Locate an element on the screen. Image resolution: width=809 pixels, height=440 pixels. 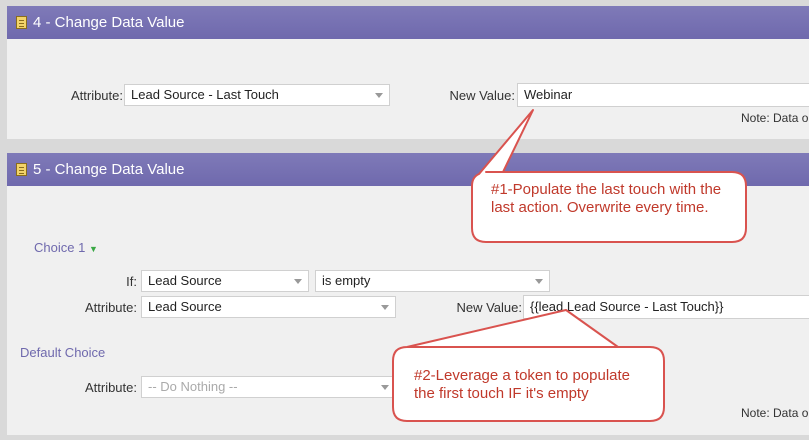
callout-1-shape is located at coordinates (609, 176).